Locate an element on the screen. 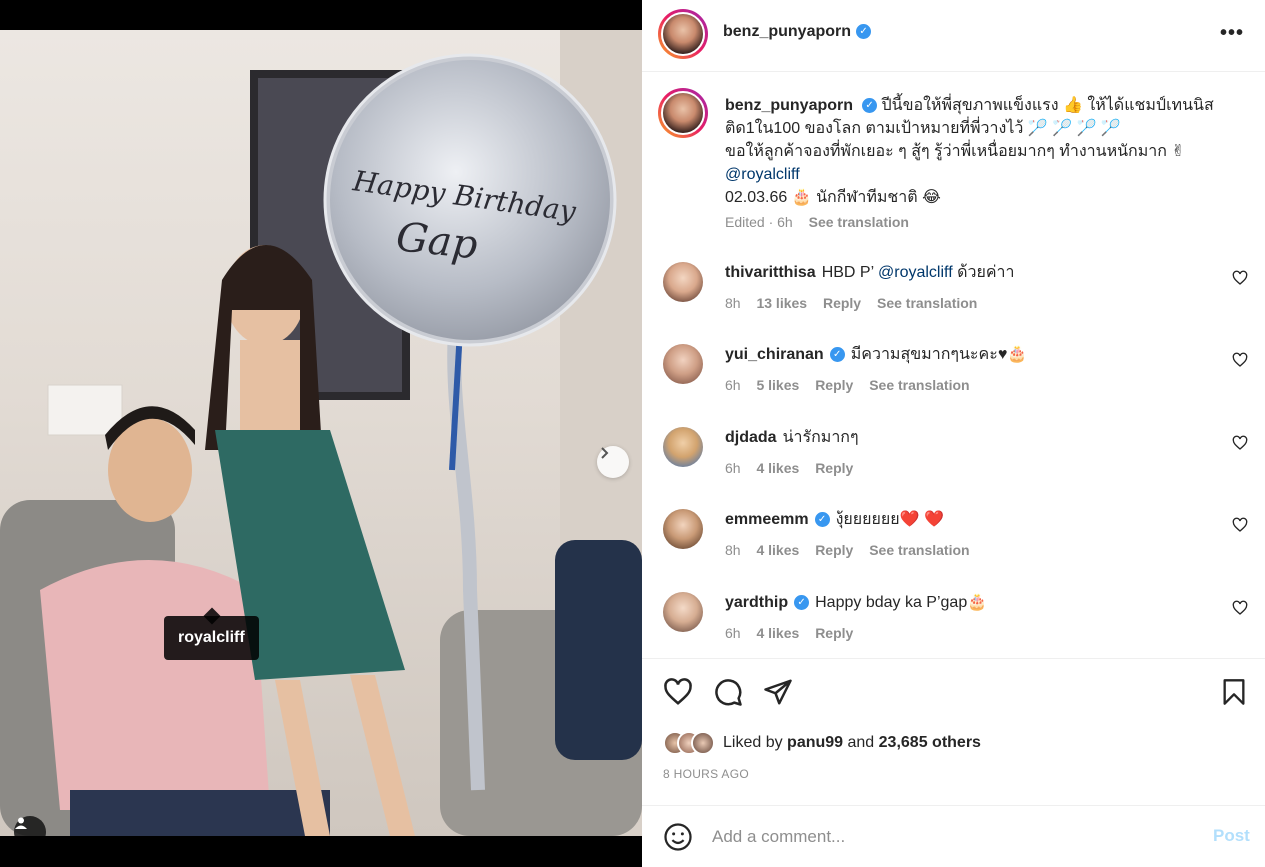 Image resolution: width=1265 pixels, height=867 pixels. comment-meta: 8h 13 likes Reply See translation is located at coordinates (857, 303).